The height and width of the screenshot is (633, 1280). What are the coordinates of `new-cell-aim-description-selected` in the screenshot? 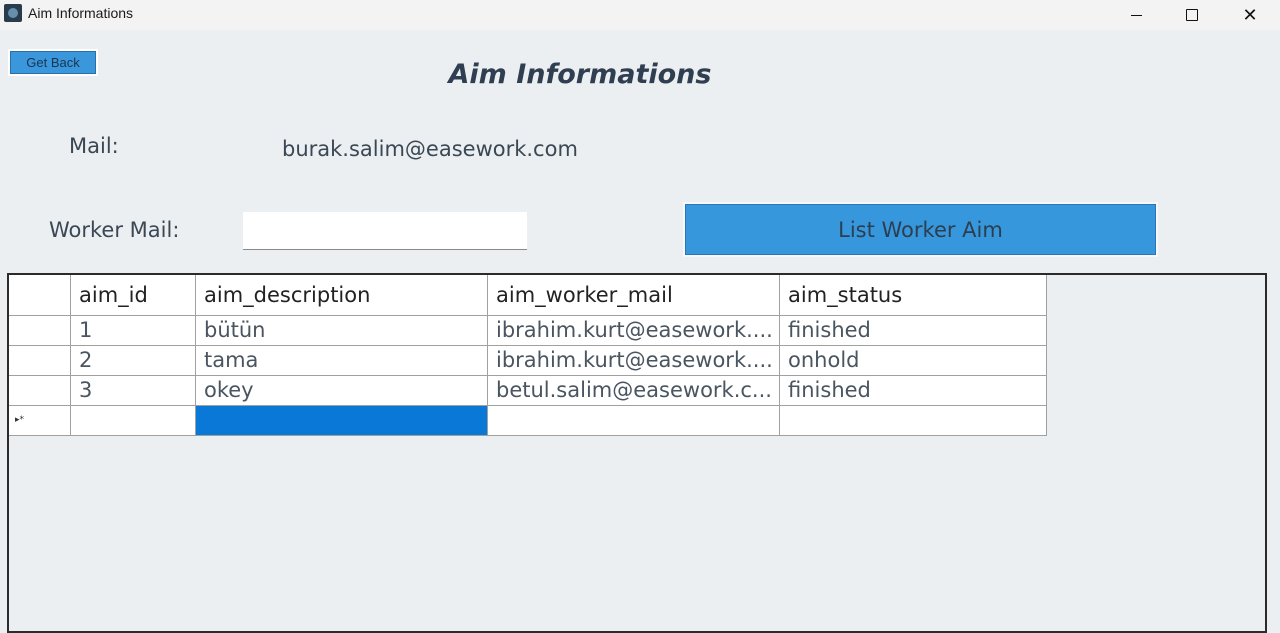 It's located at (341, 420).